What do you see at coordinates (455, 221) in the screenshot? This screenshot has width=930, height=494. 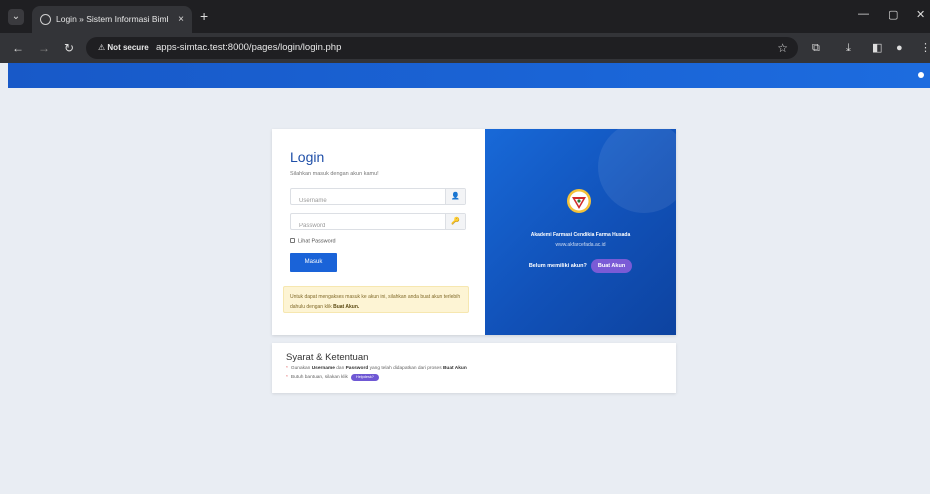 I see `key-icon: 🔑` at bounding box center [455, 221].